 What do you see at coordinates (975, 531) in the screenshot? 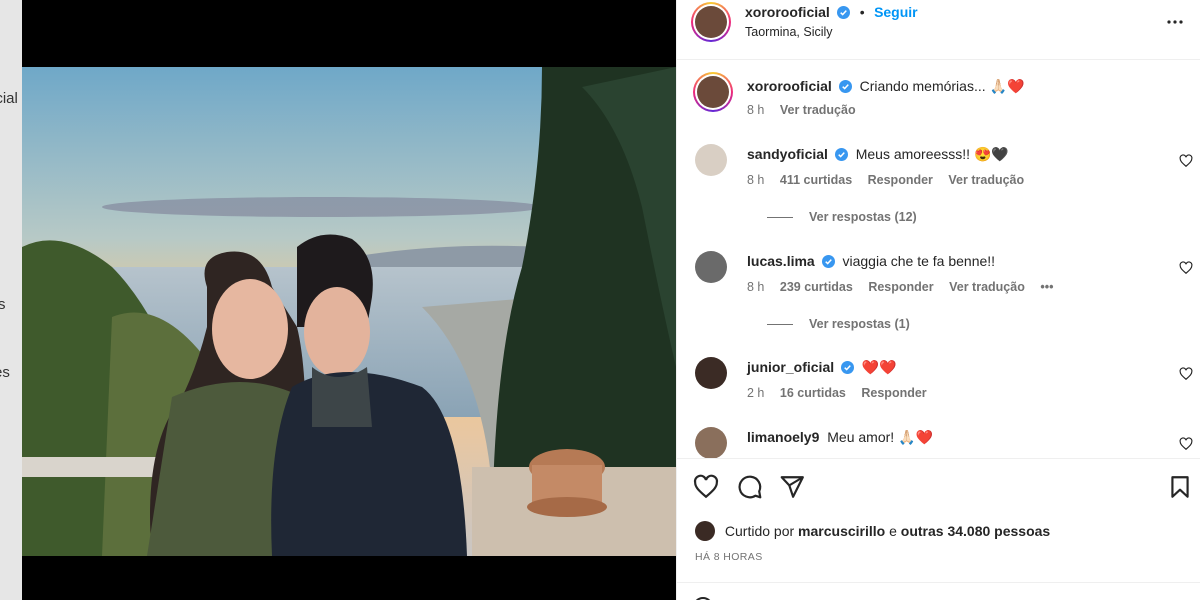
I see `liked-by-others: outras 34.080 pessoas` at bounding box center [975, 531].